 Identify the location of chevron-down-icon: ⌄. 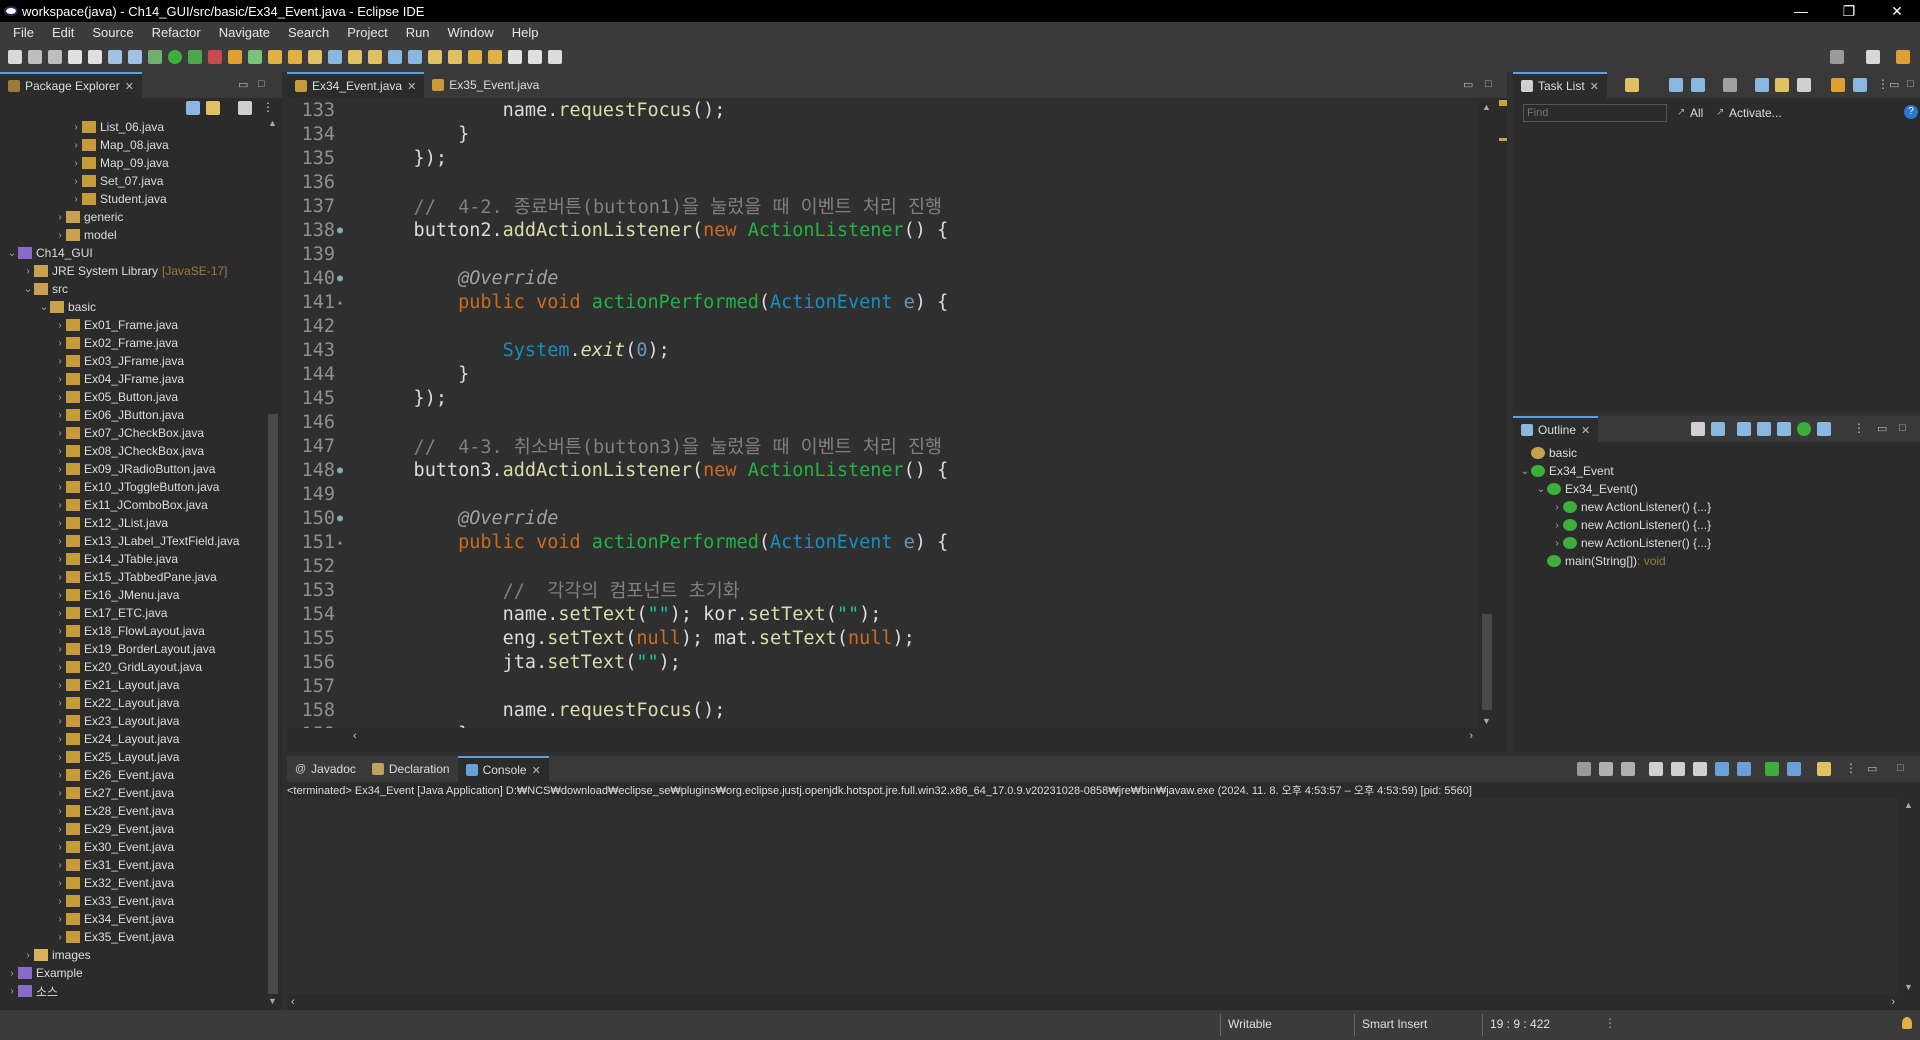
(44, 307).